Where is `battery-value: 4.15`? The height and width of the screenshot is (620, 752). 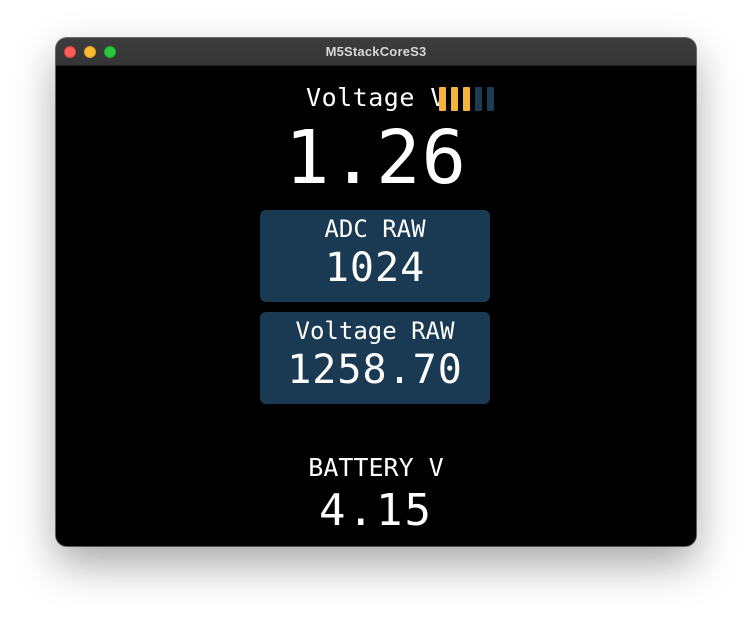 battery-value: 4.15 is located at coordinates (376, 510).